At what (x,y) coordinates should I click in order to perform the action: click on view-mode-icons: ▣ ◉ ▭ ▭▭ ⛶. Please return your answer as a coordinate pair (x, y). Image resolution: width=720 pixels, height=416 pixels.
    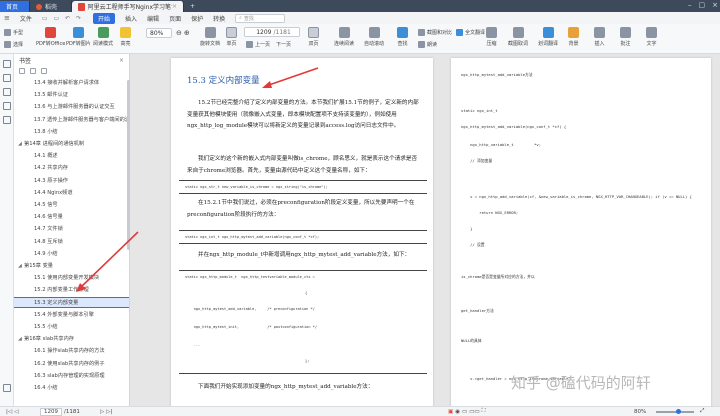
    Looking at the image, I should click on (466, 411).